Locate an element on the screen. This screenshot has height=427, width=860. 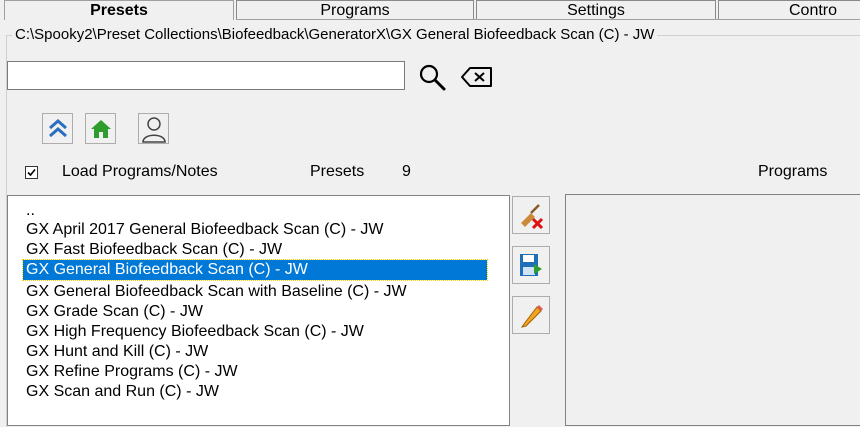
list-item: GX Grade Scan (C) - JW is located at coordinates (114, 312).